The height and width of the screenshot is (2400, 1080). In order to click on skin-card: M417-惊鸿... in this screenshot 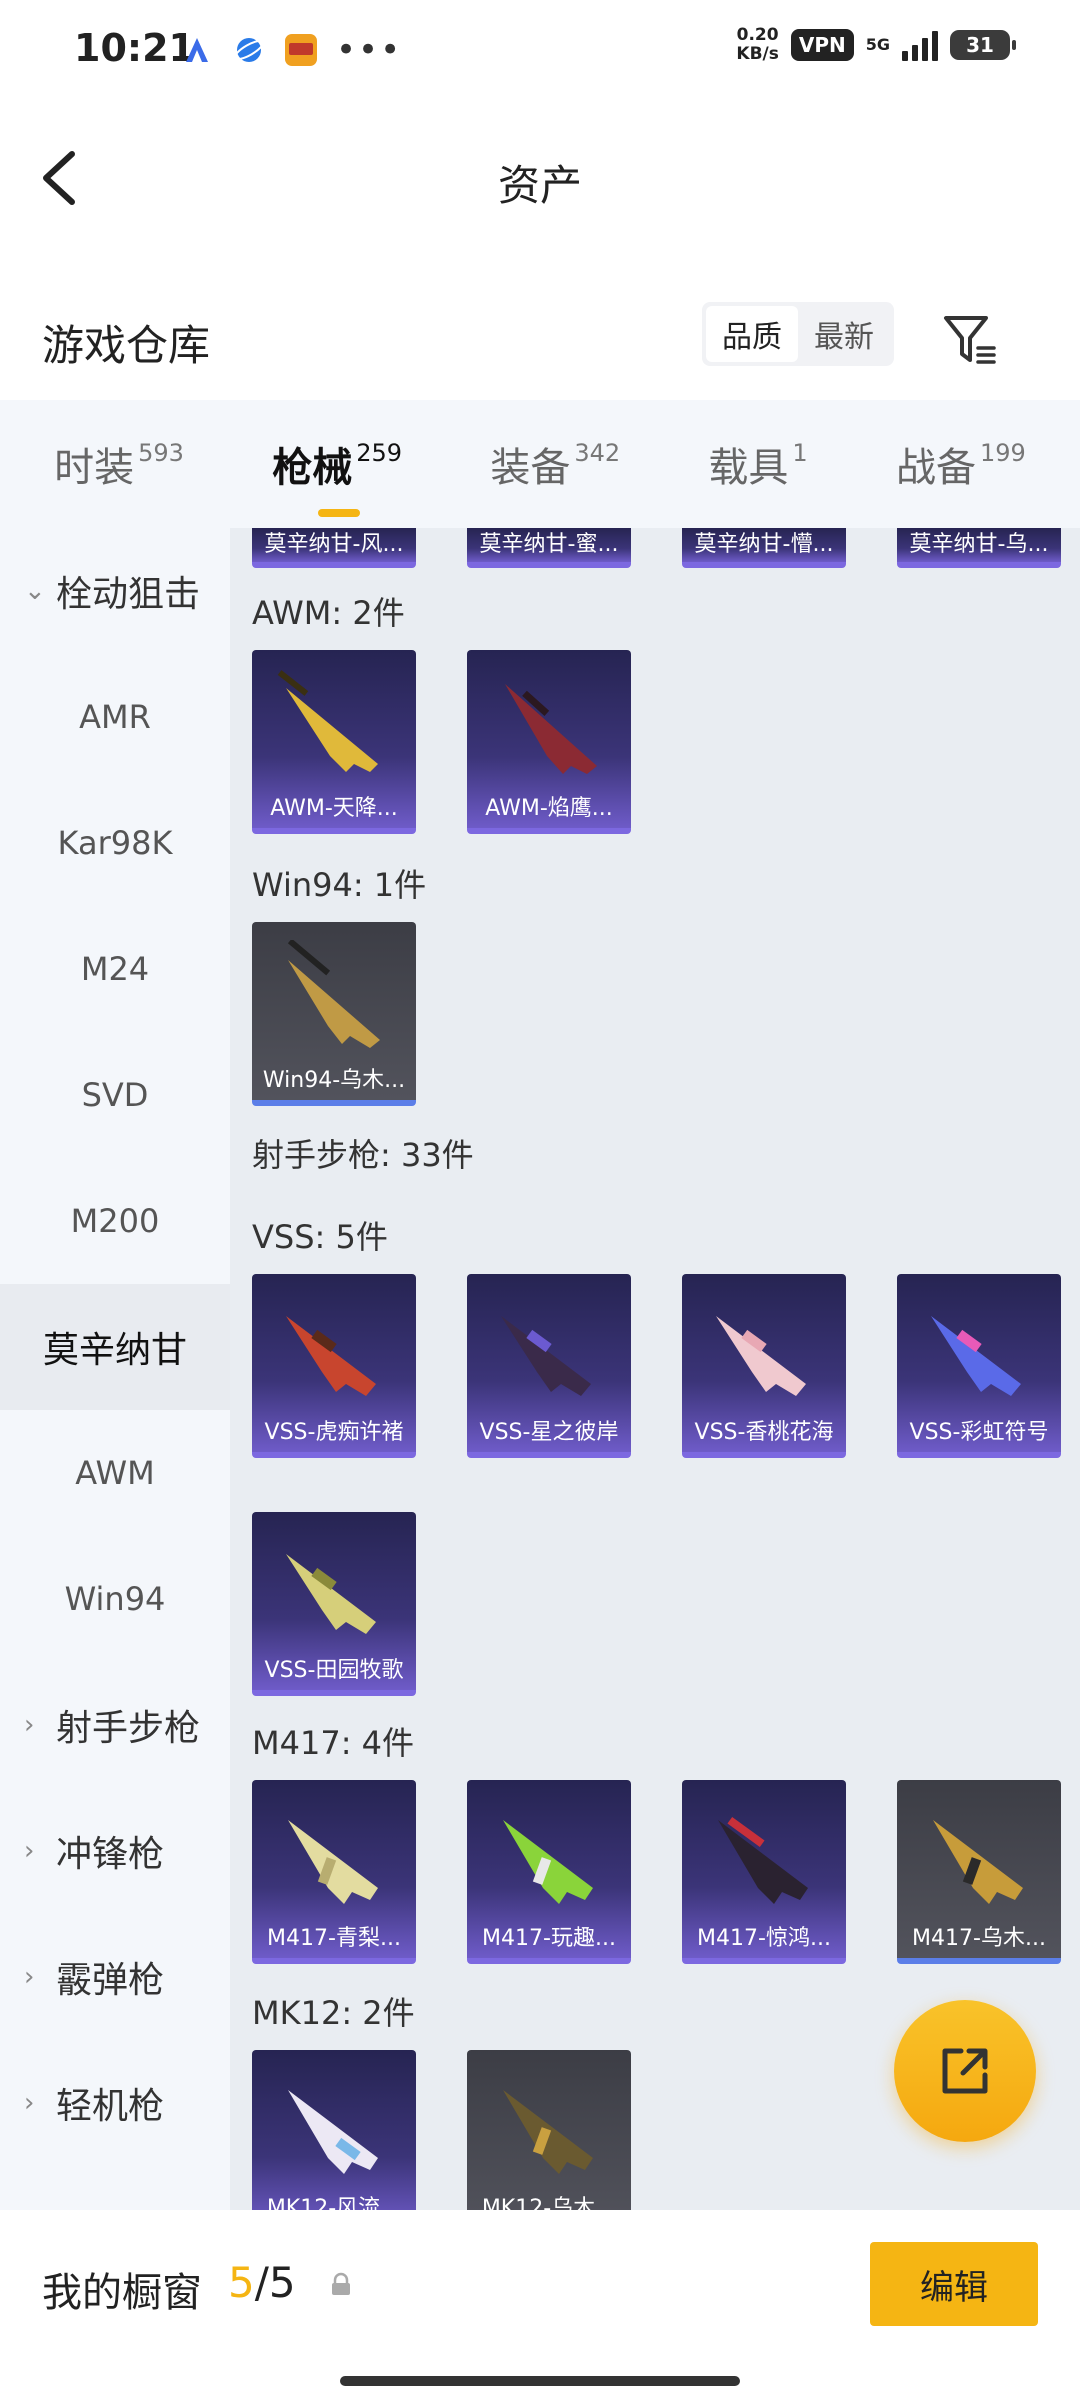, I will do `click(764, 1872)`.